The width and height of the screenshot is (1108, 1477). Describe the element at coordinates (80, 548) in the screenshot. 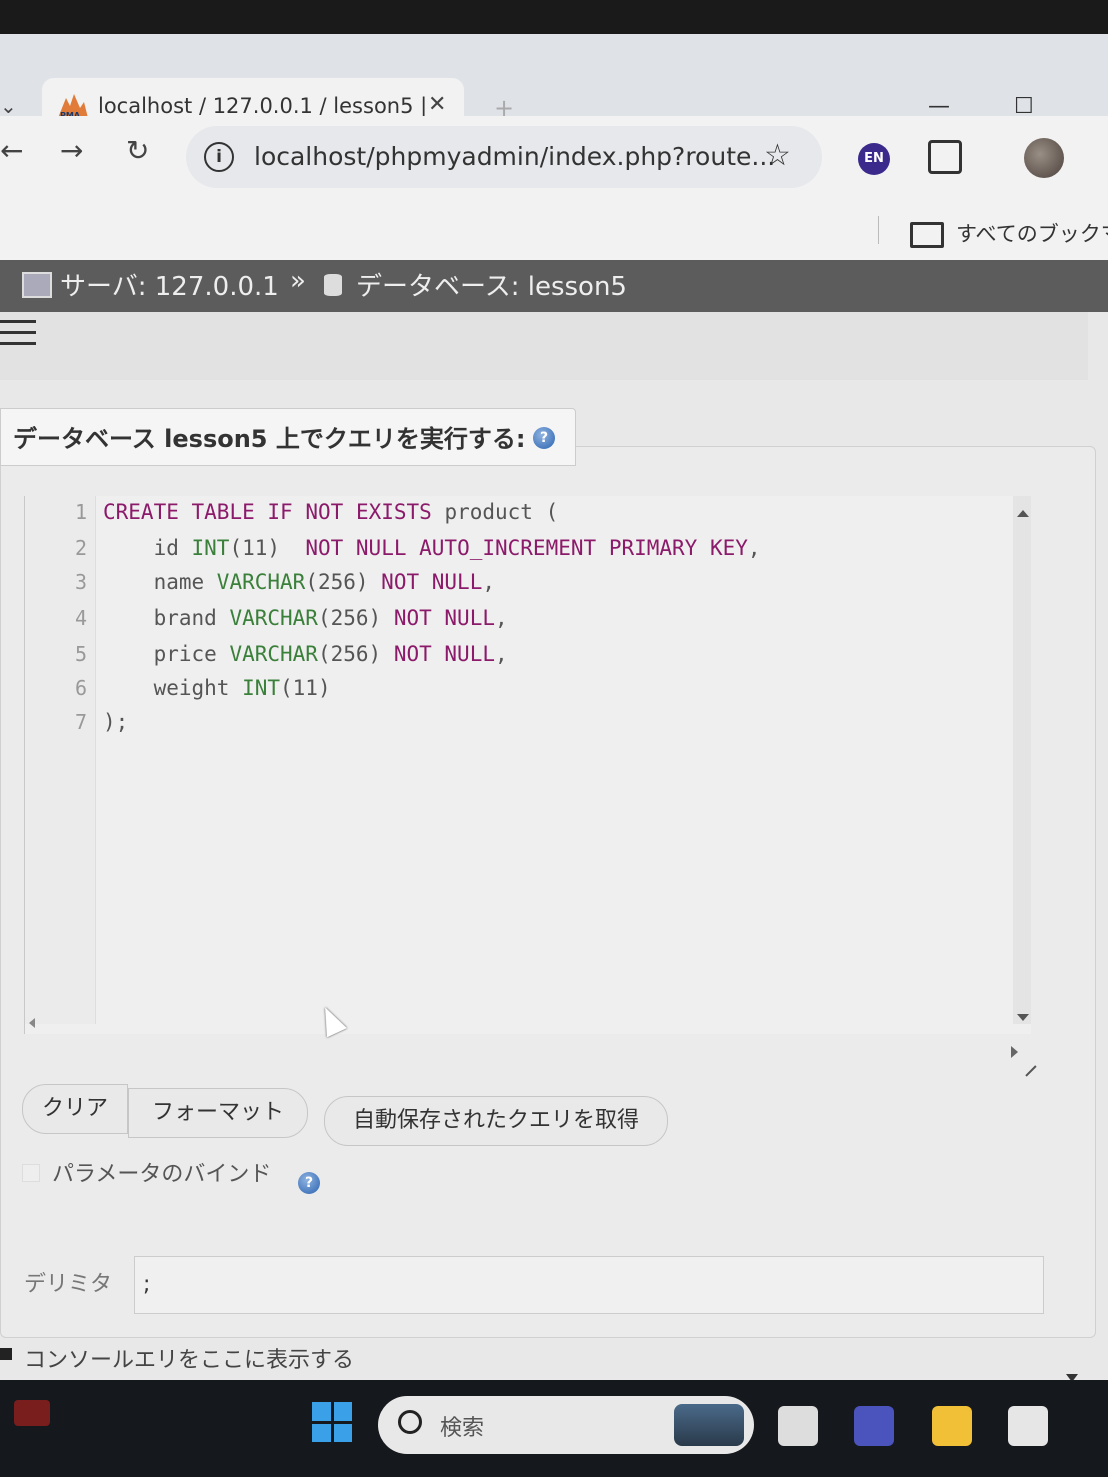

I see `line-number: 2` at that location.